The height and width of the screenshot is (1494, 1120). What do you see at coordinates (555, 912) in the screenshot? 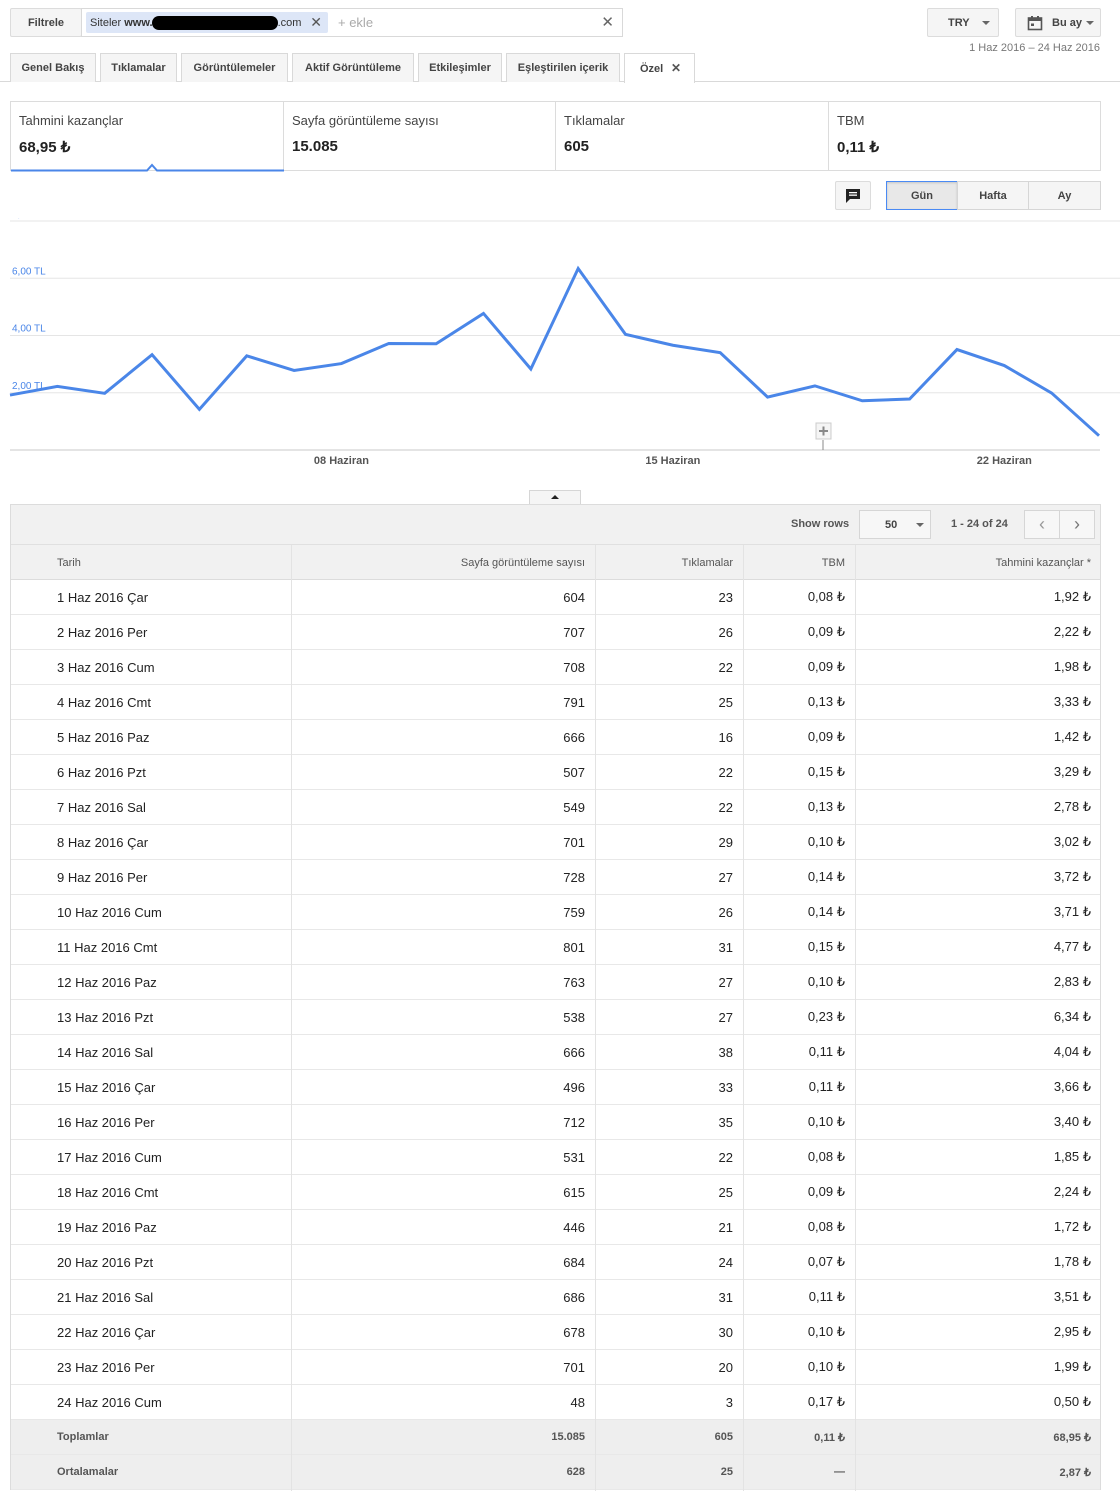
I see `table-row: 10 Haz 2016 Cum 759 26 0,14 ₺ 3,71 ₺` at bounding box center [555, 912].